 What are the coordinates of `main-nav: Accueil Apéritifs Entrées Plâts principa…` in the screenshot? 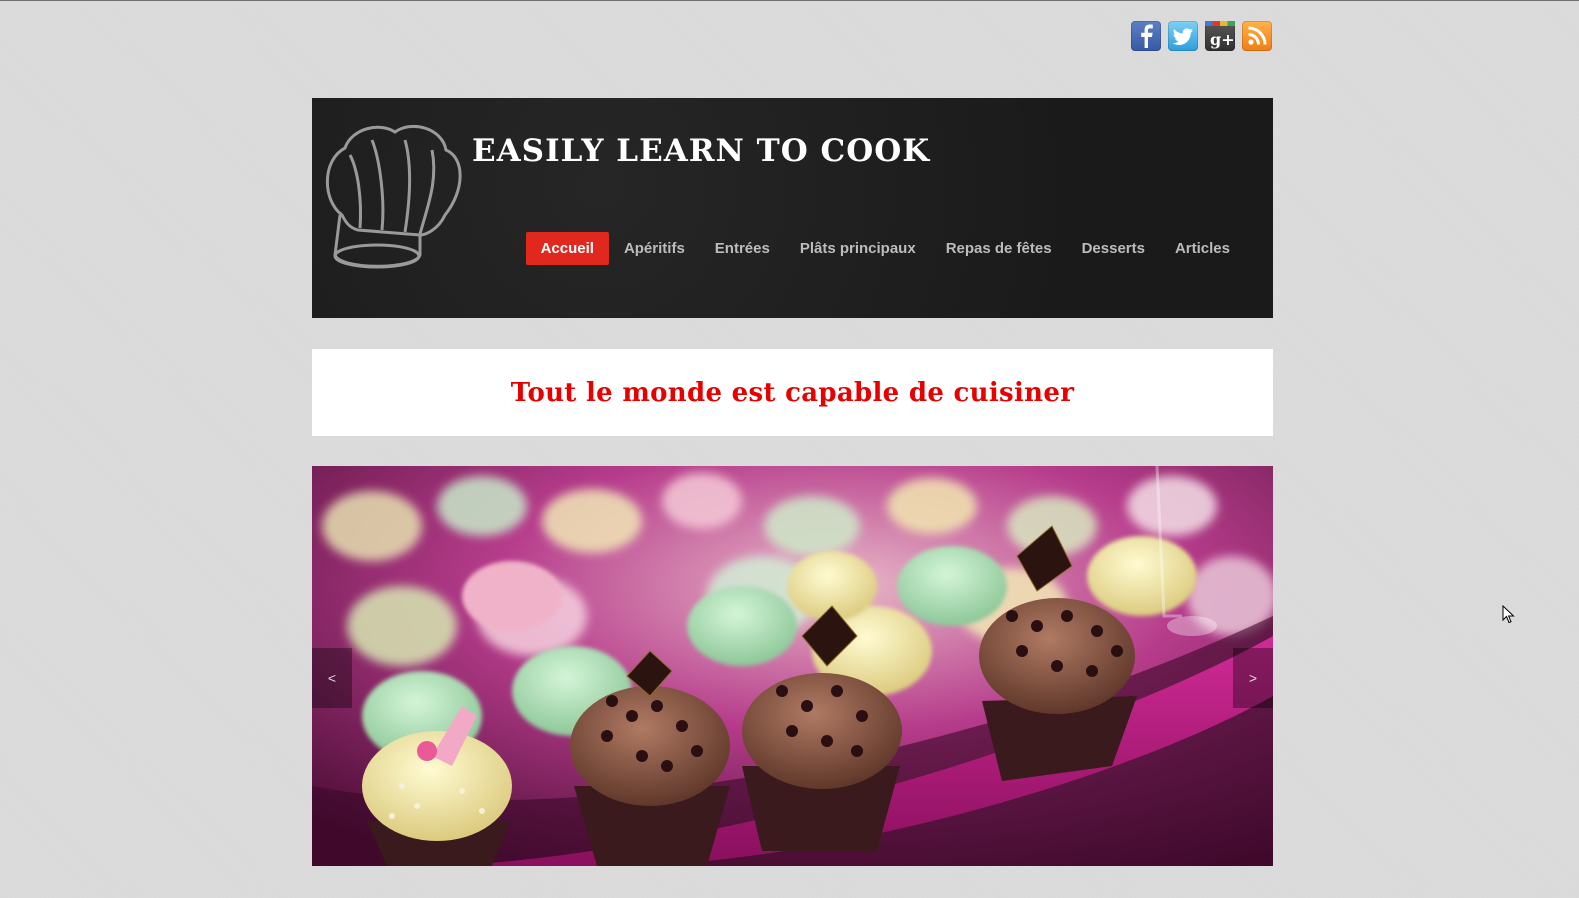 It's located at (885, 248).